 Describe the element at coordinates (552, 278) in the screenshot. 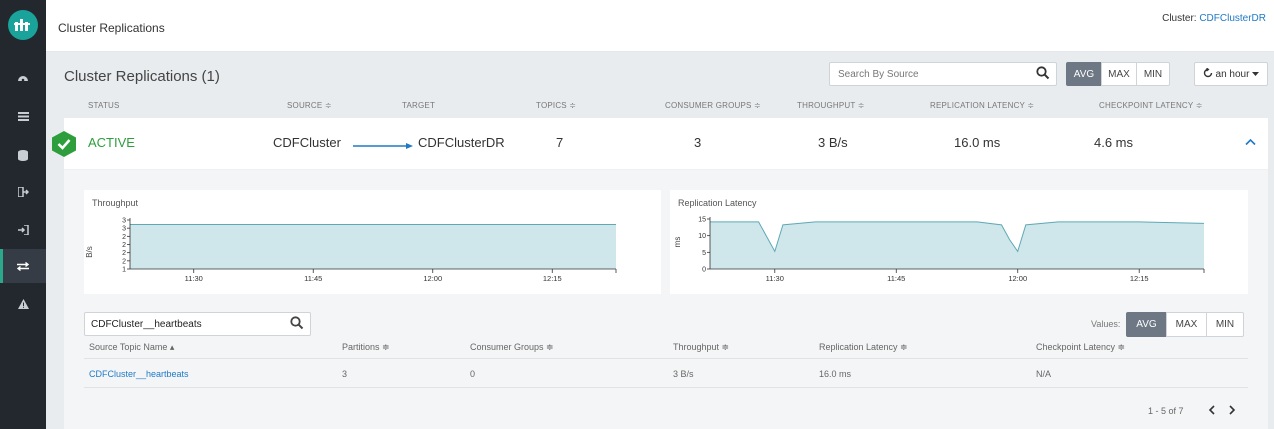

I see `throughput-x-tick-label: 12:15` at that location.